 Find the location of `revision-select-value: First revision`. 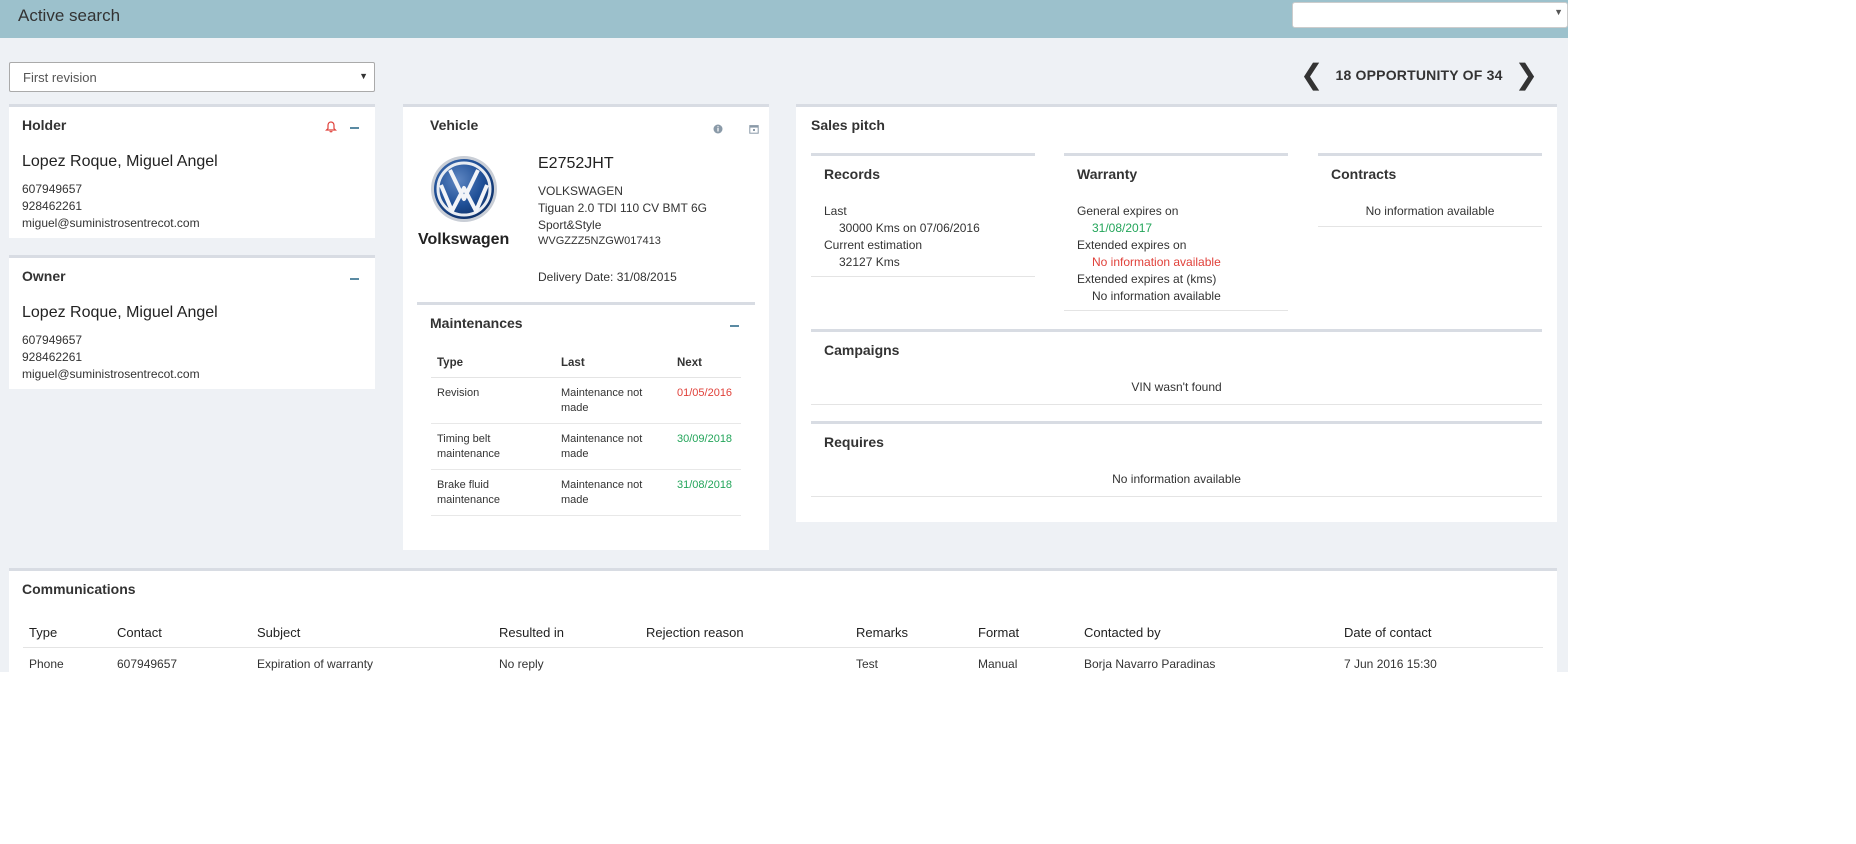

revision-select-value: First revision is located at coordinates (60, 77).